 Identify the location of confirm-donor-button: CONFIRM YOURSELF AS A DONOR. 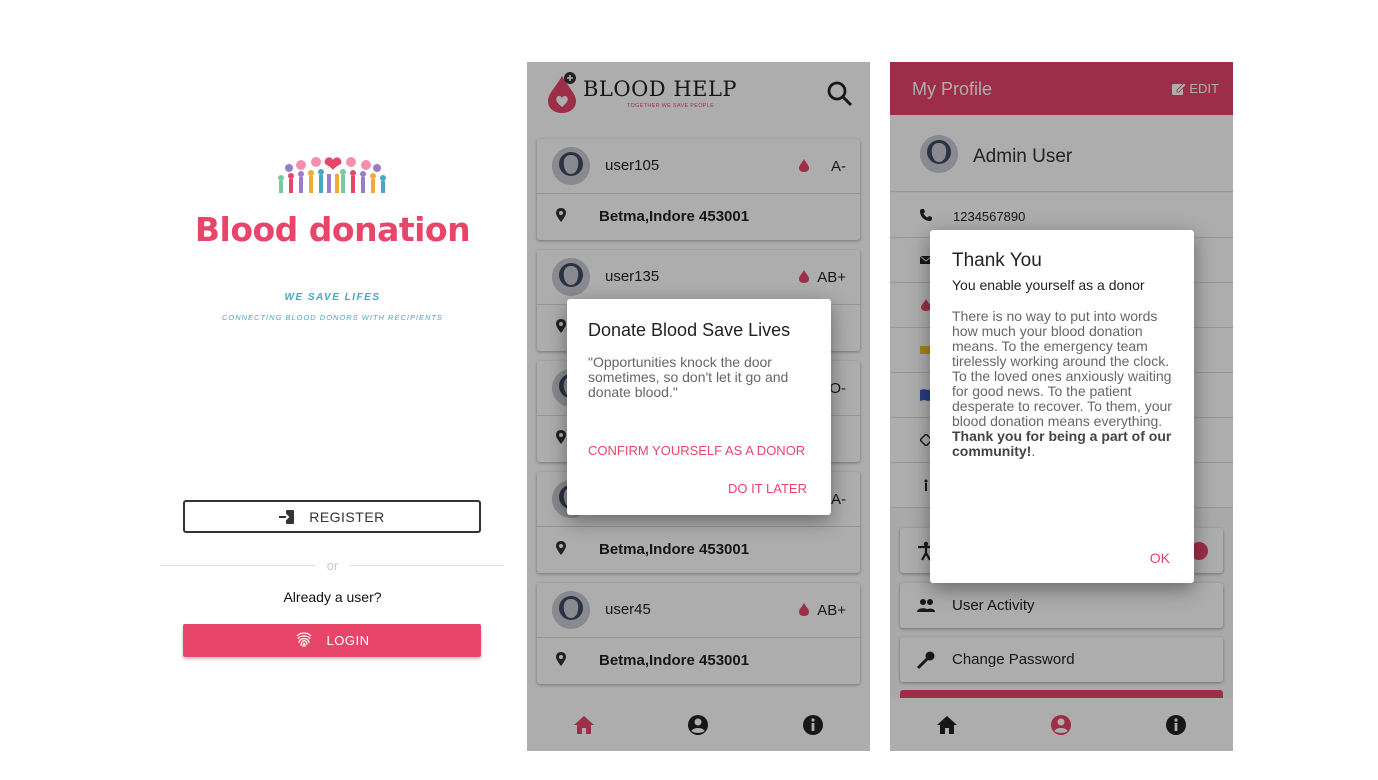
(696, 450).